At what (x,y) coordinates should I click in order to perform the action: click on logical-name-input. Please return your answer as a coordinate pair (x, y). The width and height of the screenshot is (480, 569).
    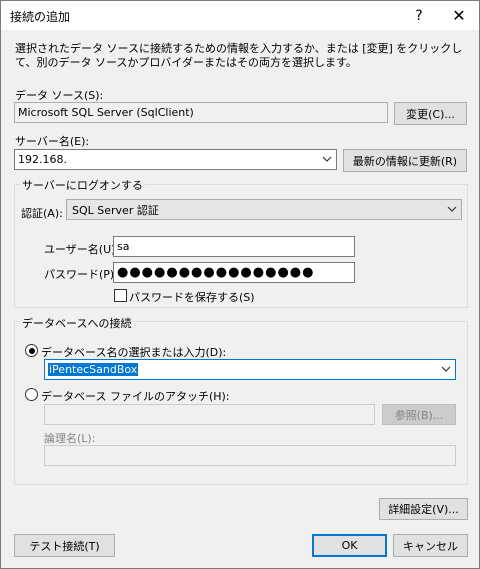
    Looking at the image, I should click on (250, 455).